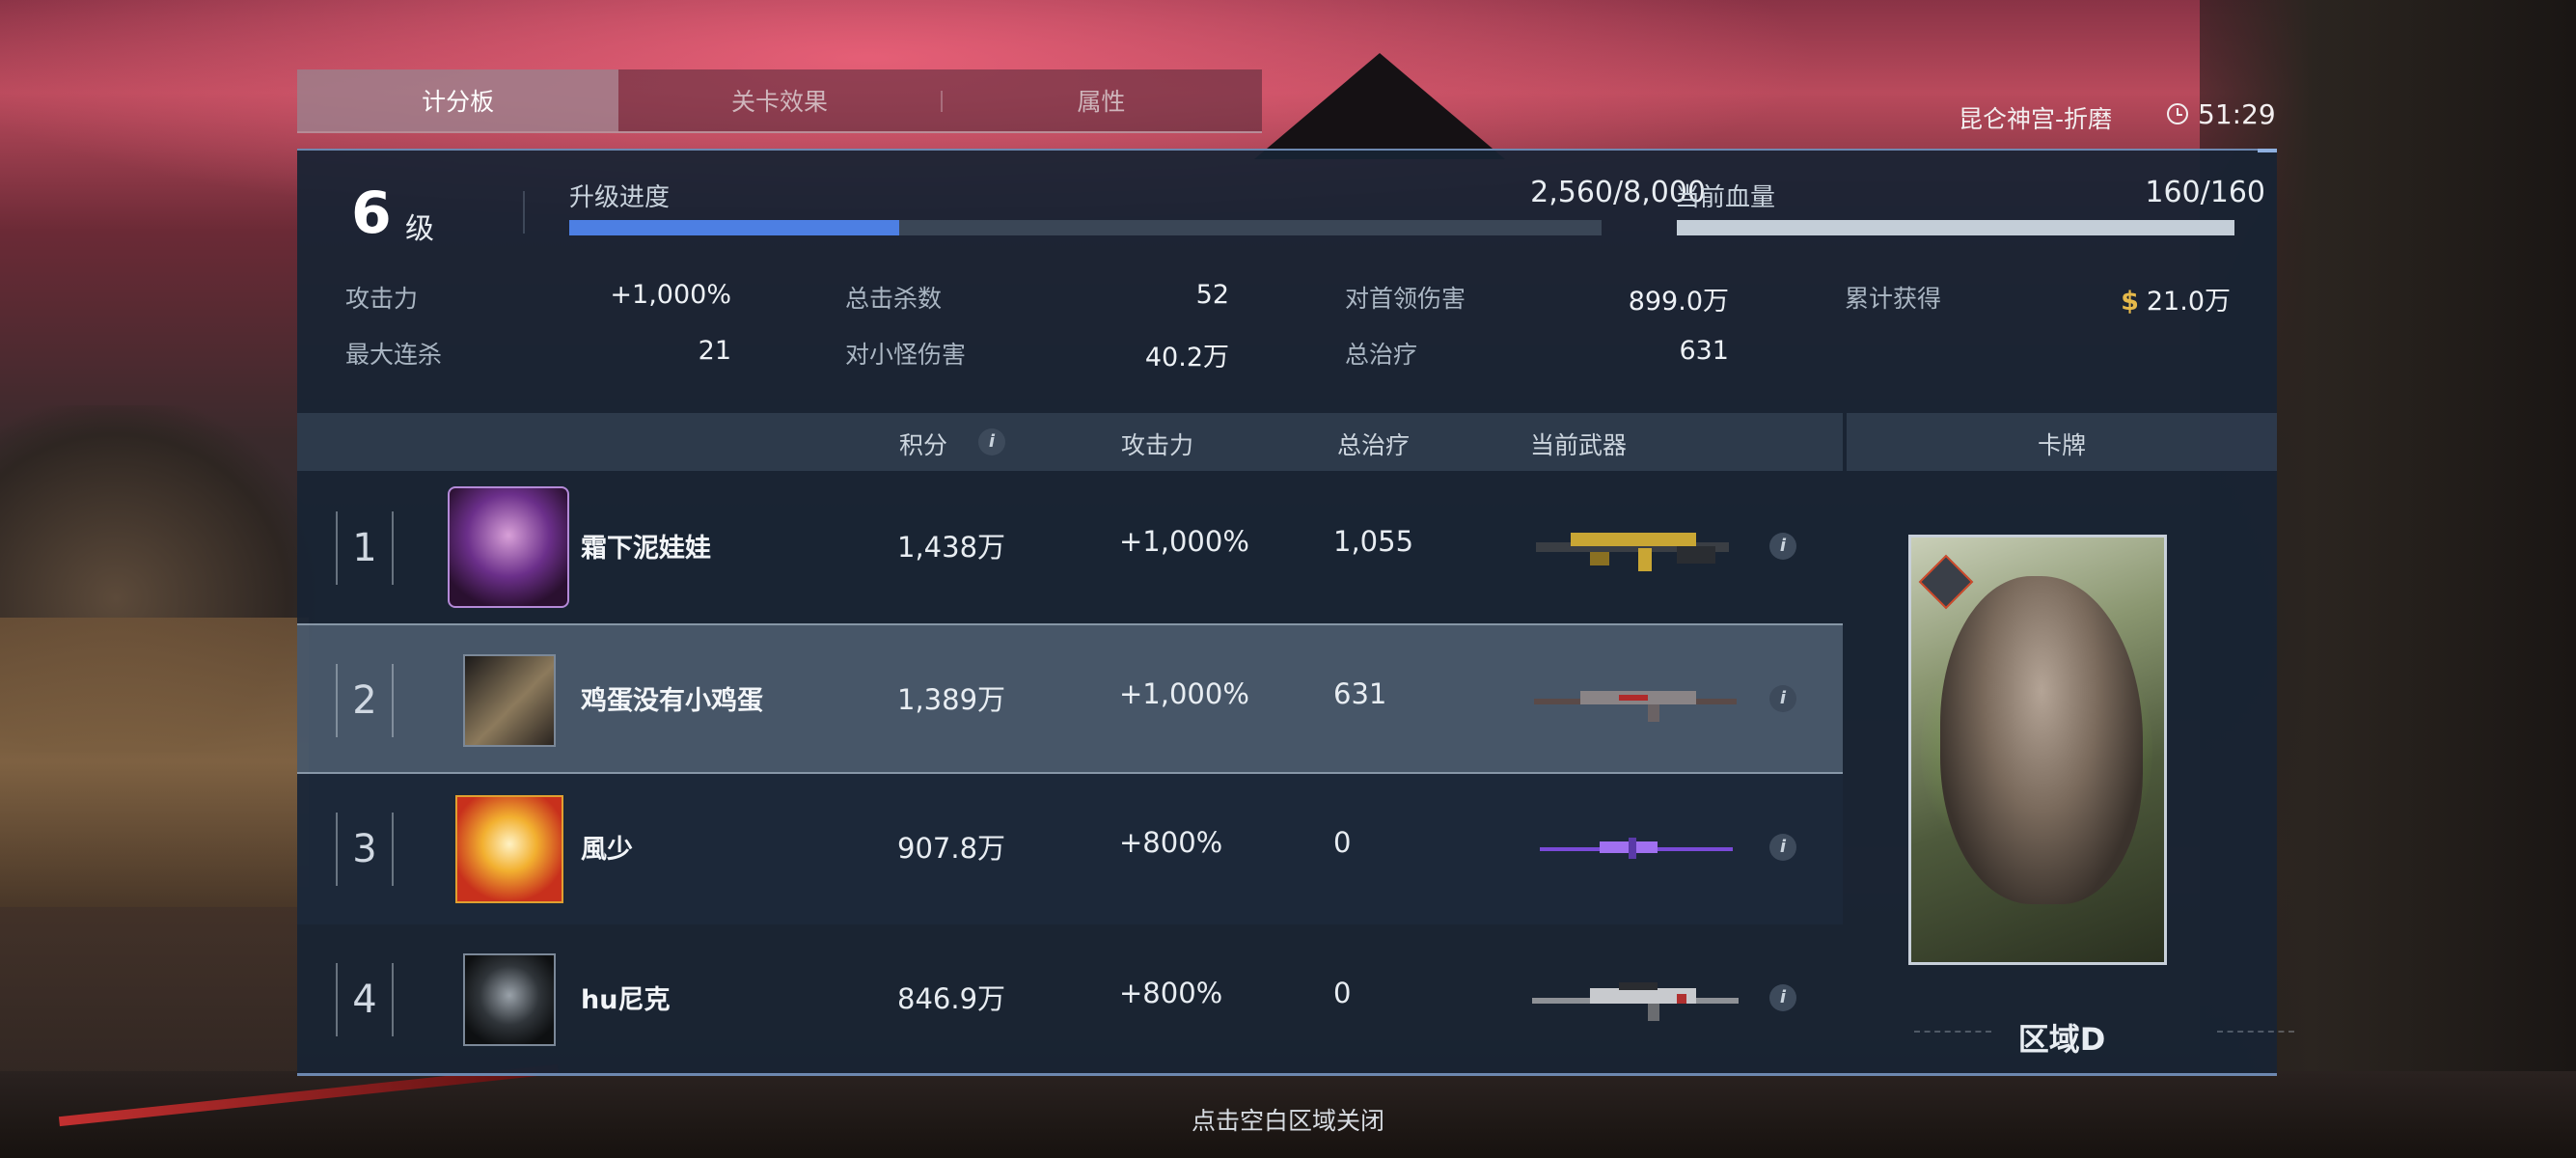 This screenshot has height=1158, width=2576. Describe the element at coordinates (2237, 114) in the screenshot. I see `match-timer: 51:29` at that location.